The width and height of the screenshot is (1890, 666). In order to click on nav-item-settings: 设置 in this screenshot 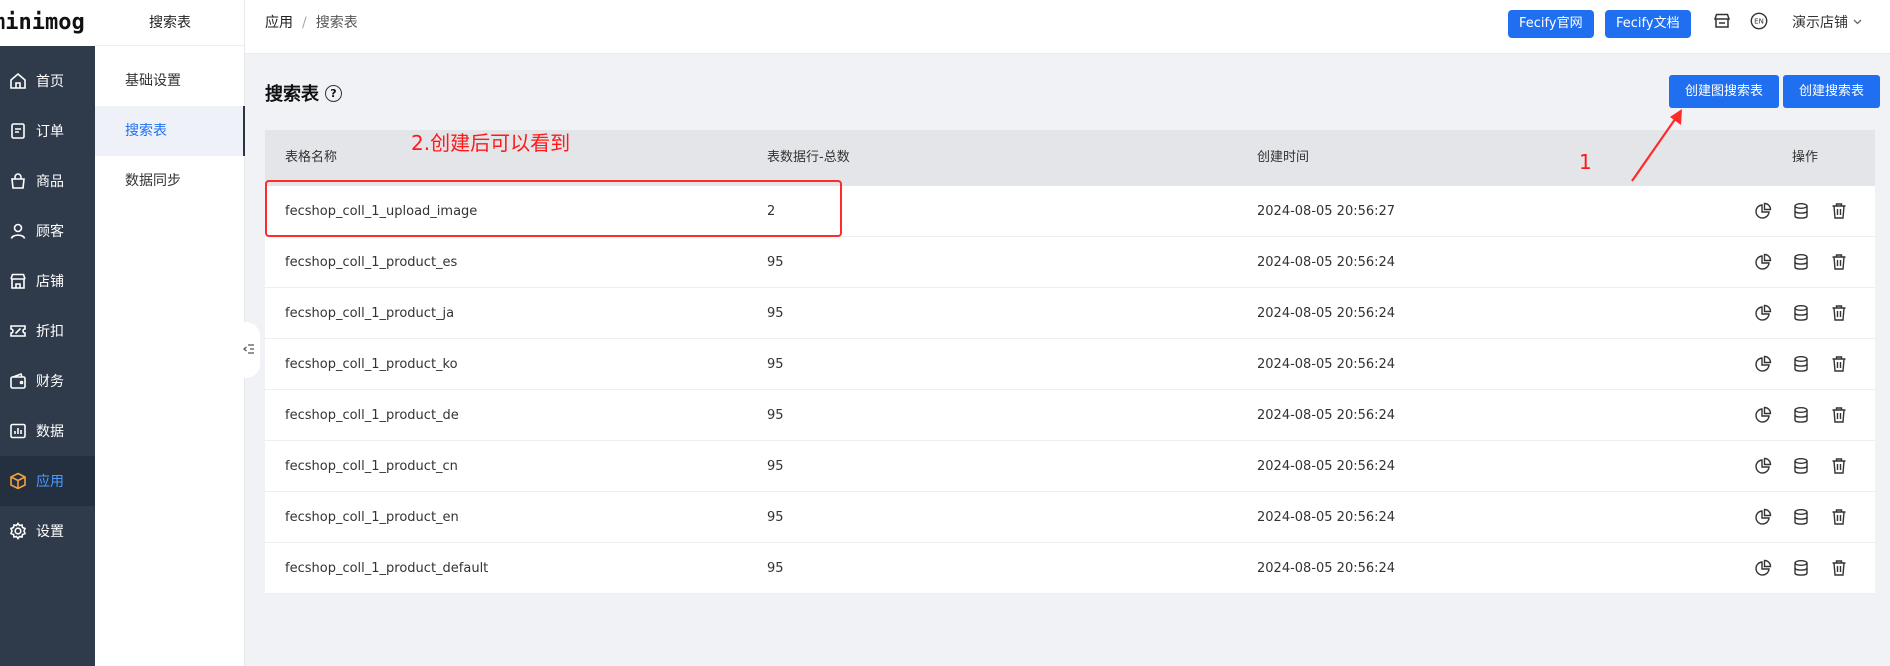, I will do `click(47, 531)`.